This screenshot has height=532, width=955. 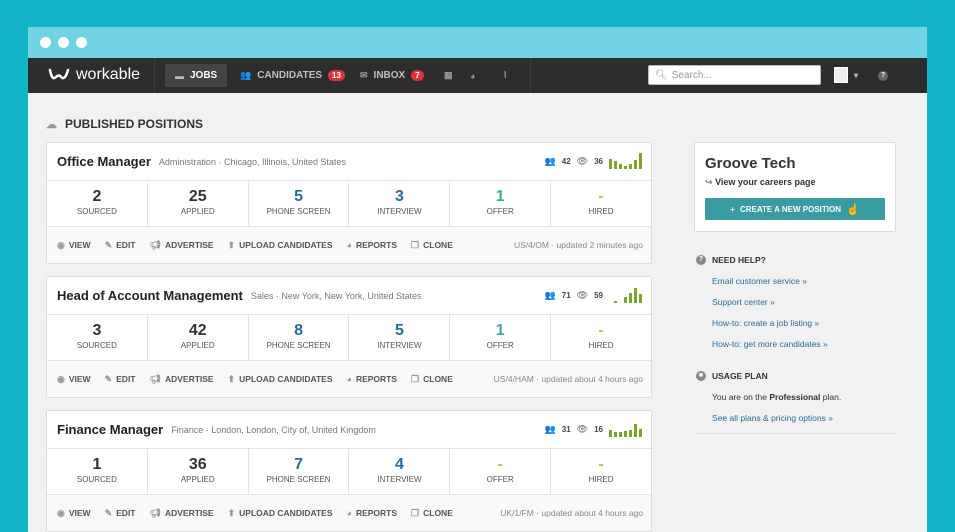 What do you see at coordinates (299, 330) in the screenshot?
I see `stage-count: 8` at bounding box center [299, 330].